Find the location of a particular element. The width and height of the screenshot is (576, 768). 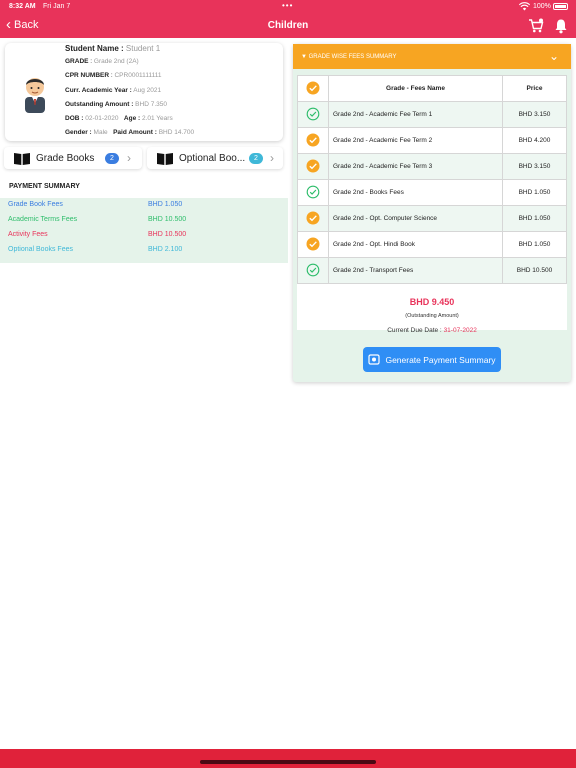

status-time: 8:32 AM is located at coordinates (22, 6).